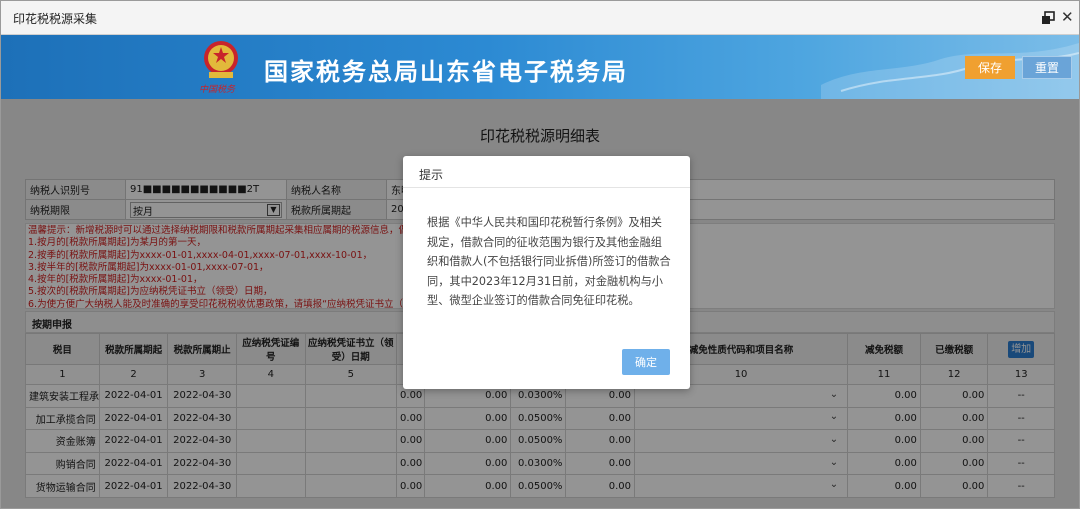 This screenshot has height=509, width=1080. Describe the element at coordinates (1067, 17) in the screenshot. I see `close-icon: ✕` at that location.